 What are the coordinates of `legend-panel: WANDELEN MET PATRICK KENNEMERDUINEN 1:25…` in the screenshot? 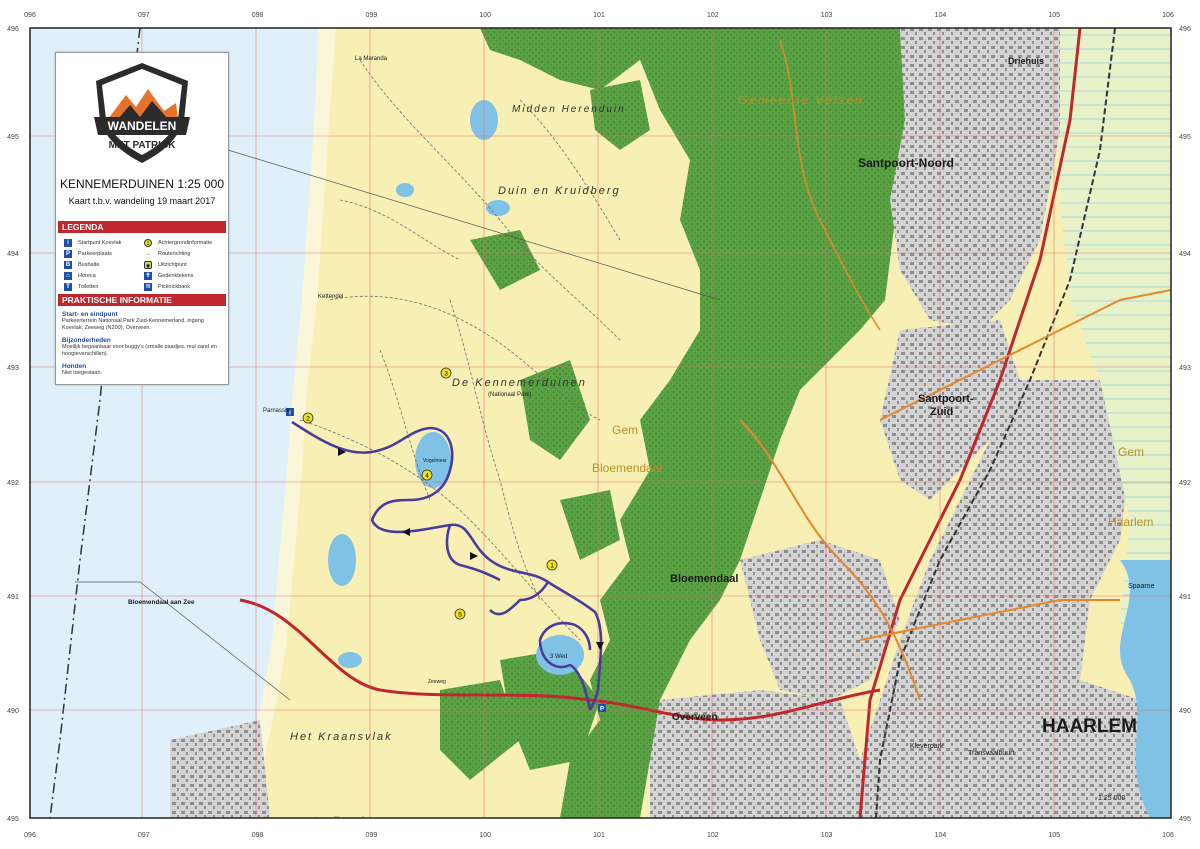 It's located at (142, 218).